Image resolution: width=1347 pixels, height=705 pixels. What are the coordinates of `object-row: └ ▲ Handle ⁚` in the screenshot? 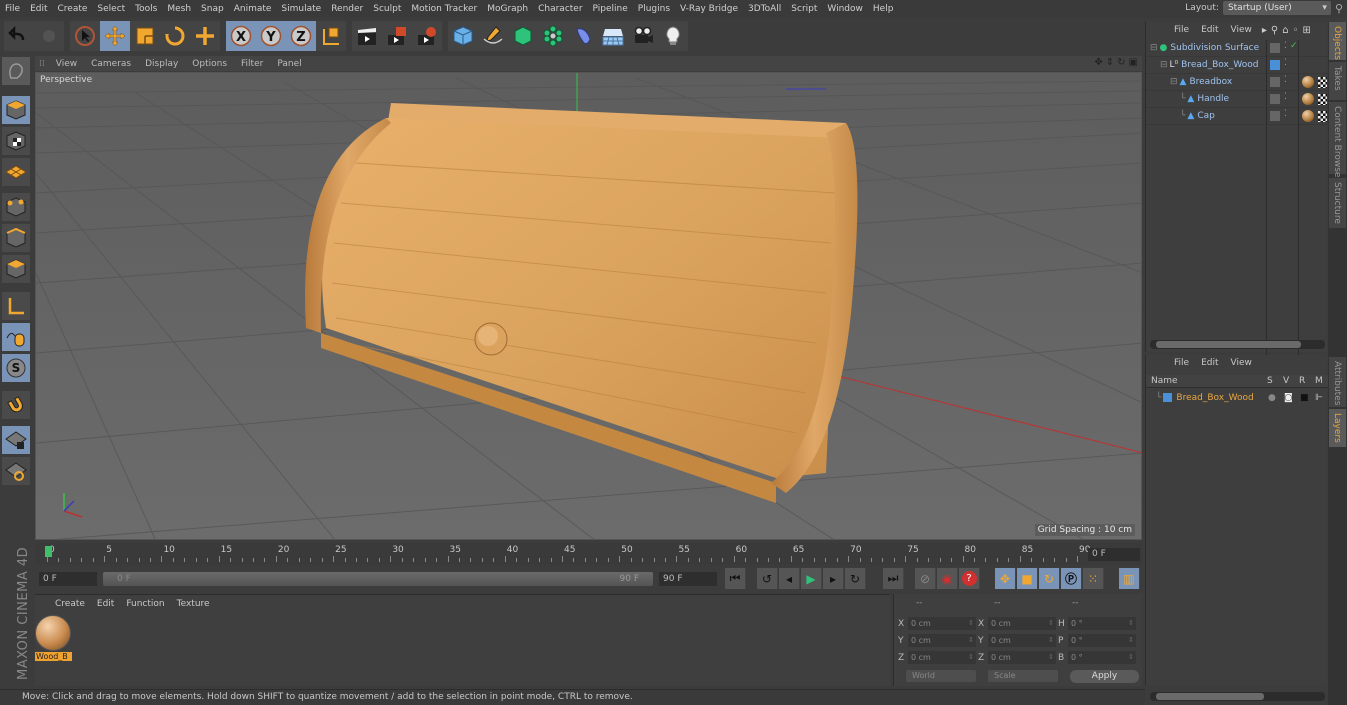 It's located at (1237, 99).